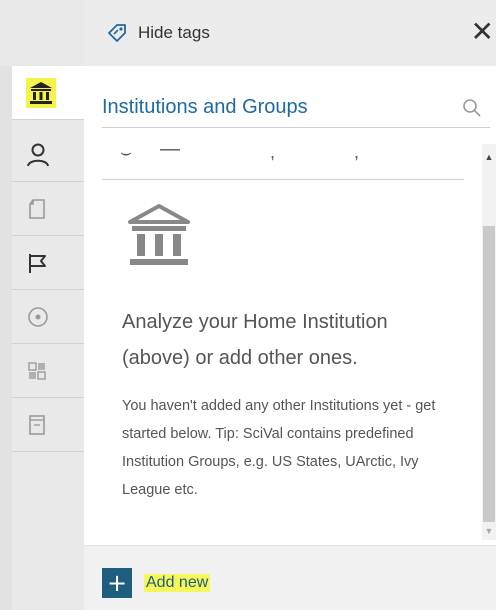  I want to click on scroll-down-arrow-icon: ▼, so click(489, 532).